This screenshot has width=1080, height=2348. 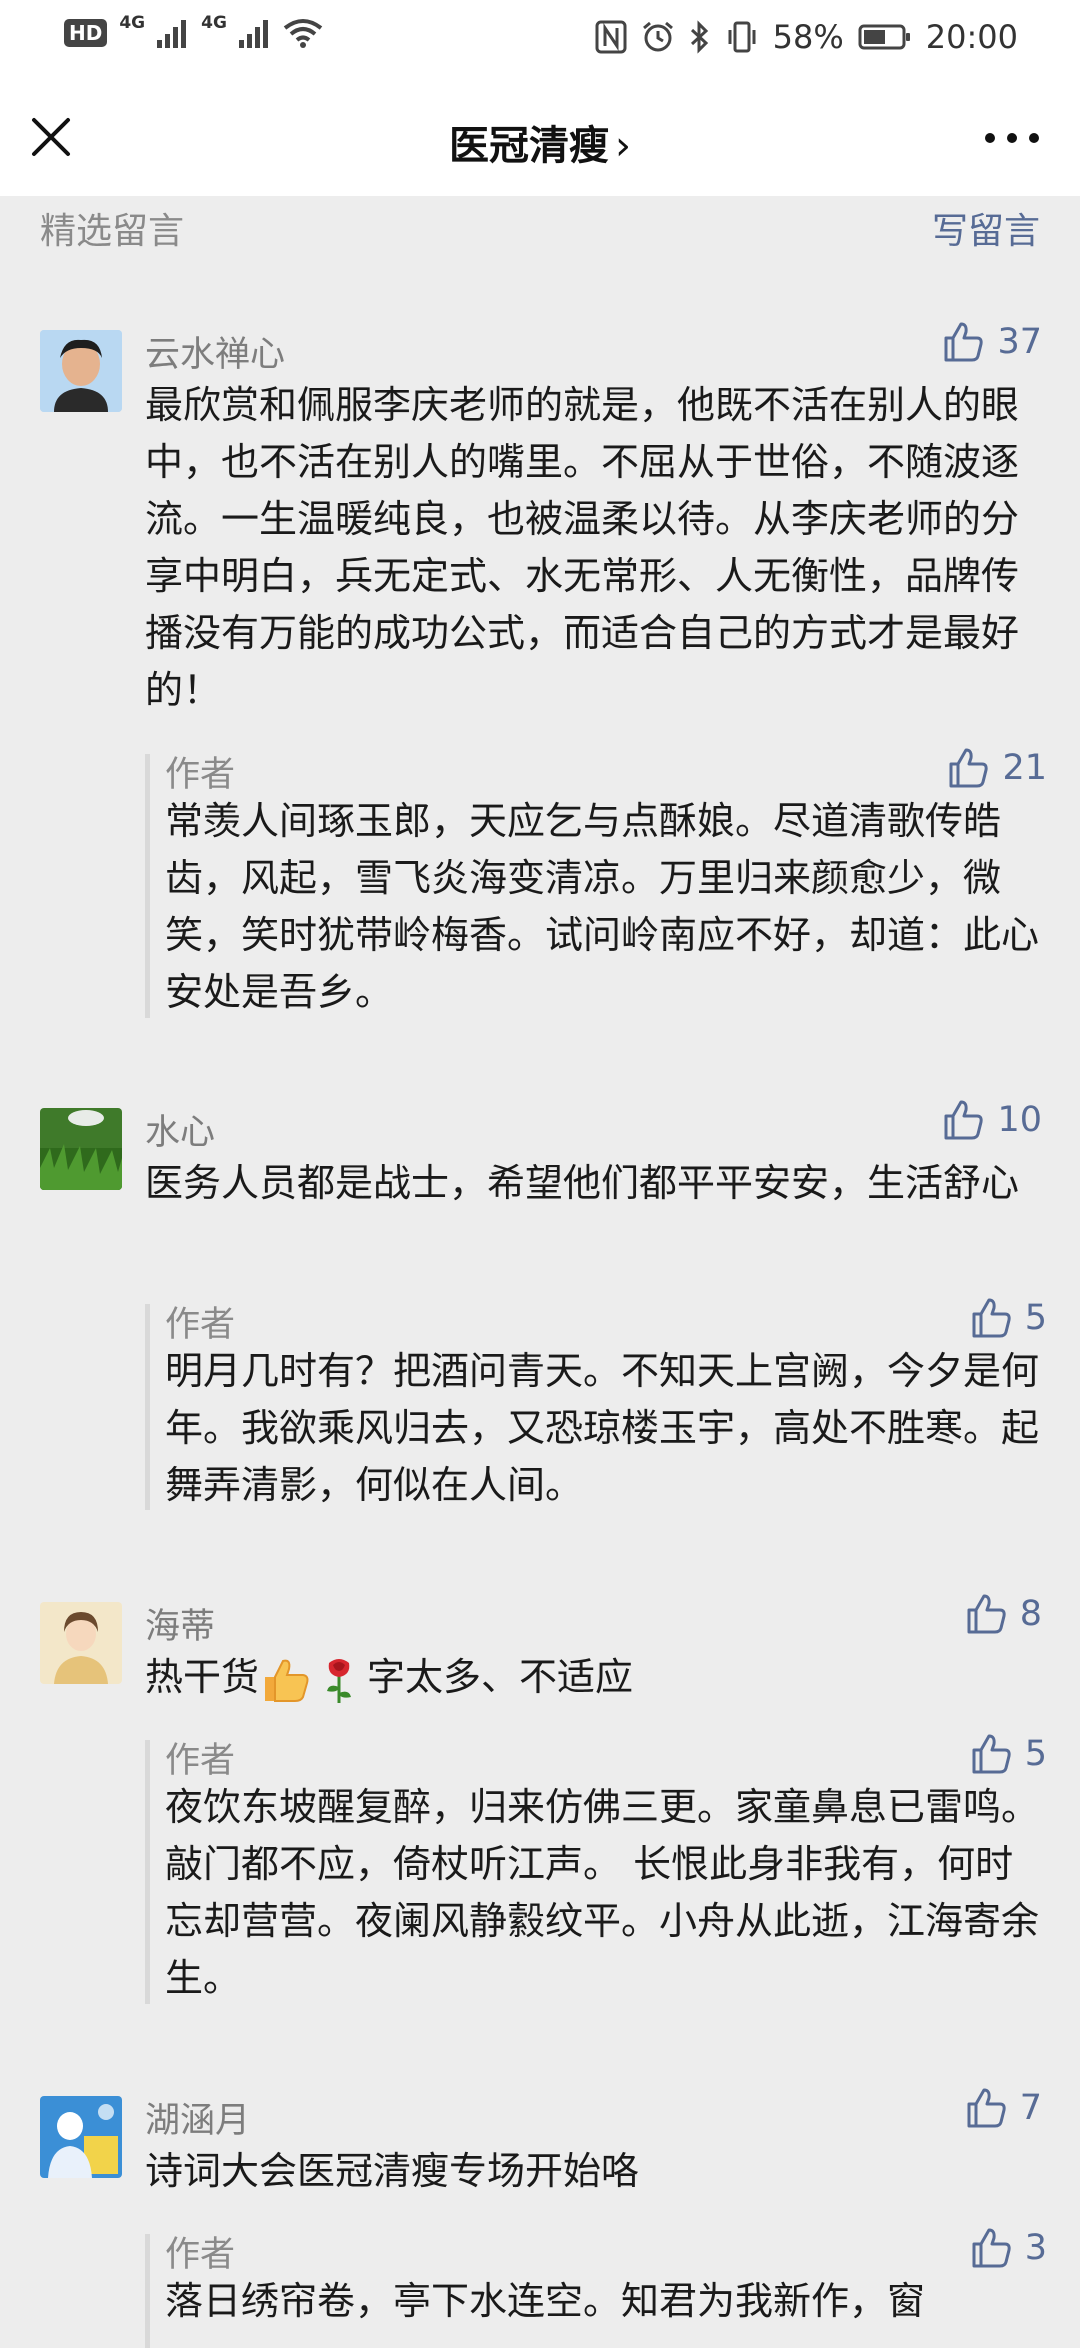 I want to click on more-icon, so click(x=1012, y=138).